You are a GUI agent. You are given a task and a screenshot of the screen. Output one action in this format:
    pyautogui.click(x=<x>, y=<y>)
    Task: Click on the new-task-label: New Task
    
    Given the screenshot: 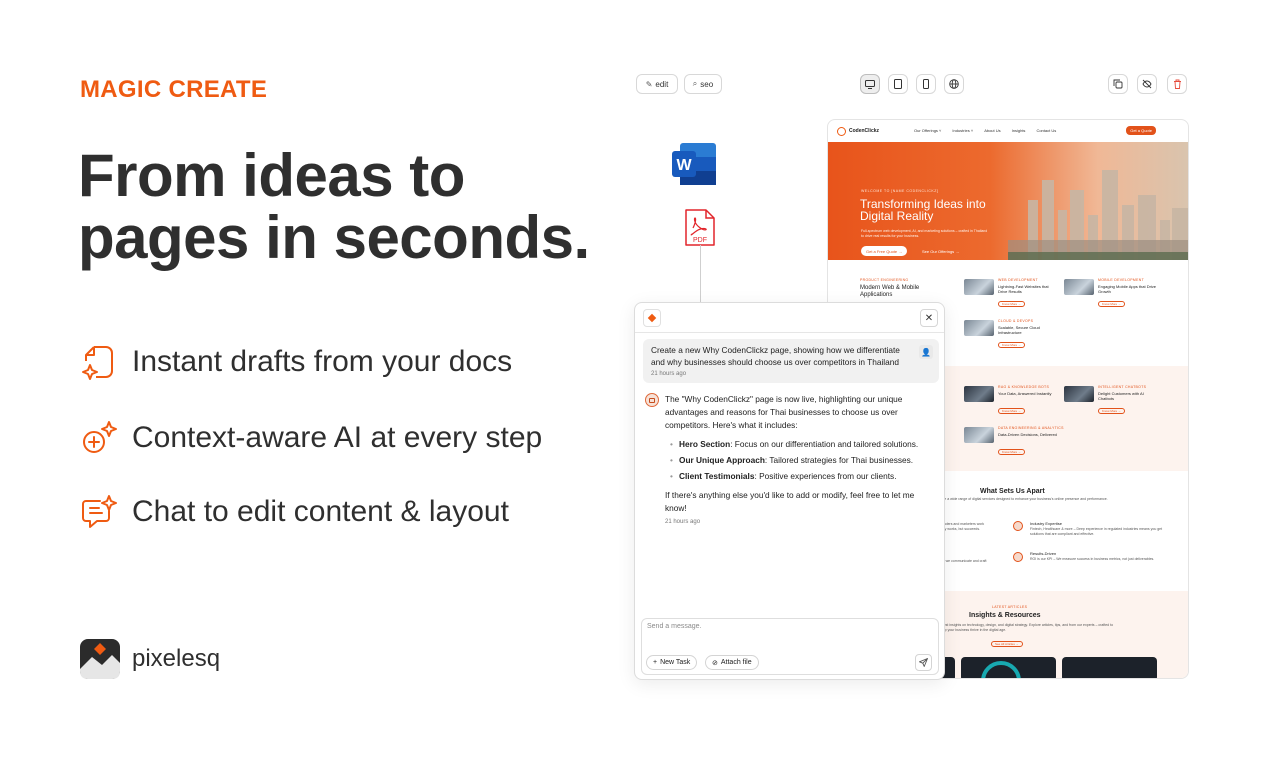 What is the action you would take?
    pyautogui.click(x=675, y=662)
    